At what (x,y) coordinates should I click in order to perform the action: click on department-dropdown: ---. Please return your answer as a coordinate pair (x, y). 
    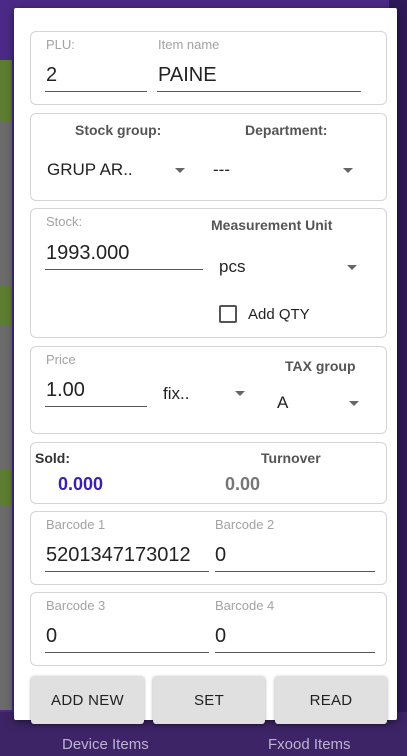
    Looking at the image, I should click on (288, 169).